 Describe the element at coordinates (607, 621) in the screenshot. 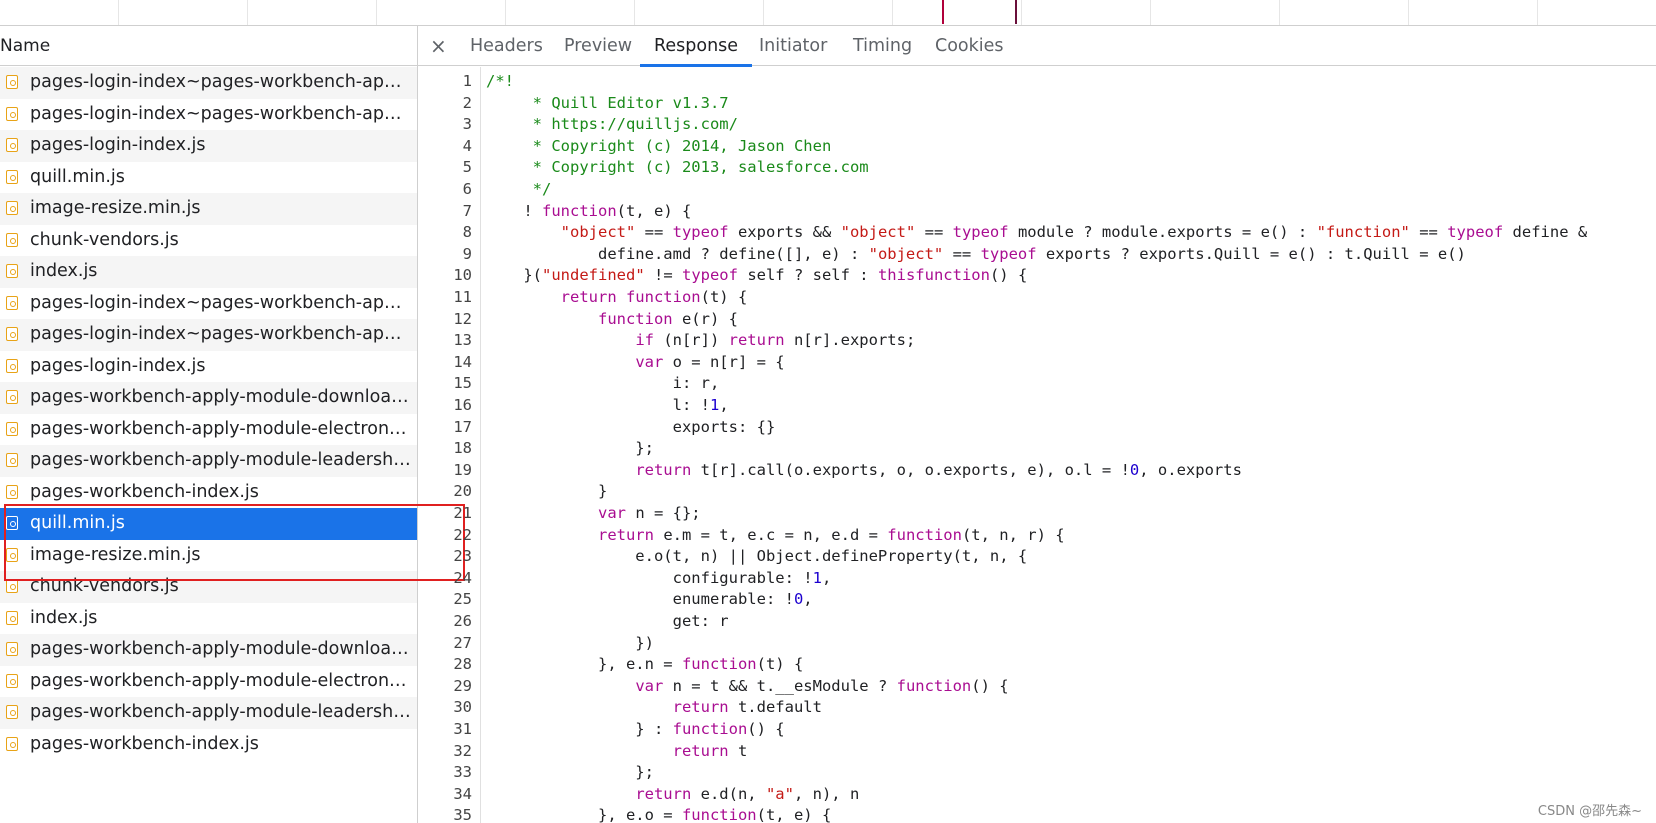

I see `code-token: get: r` at that location.